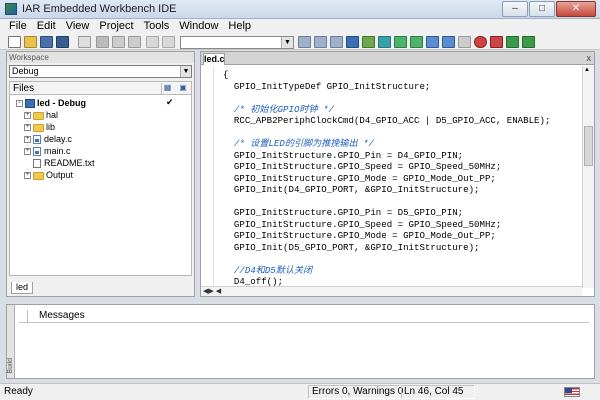  What do you see at coordinates (167, 88) in the screenshot?
I see `file-options-icon: ▦` at bounding box center [167, 88].